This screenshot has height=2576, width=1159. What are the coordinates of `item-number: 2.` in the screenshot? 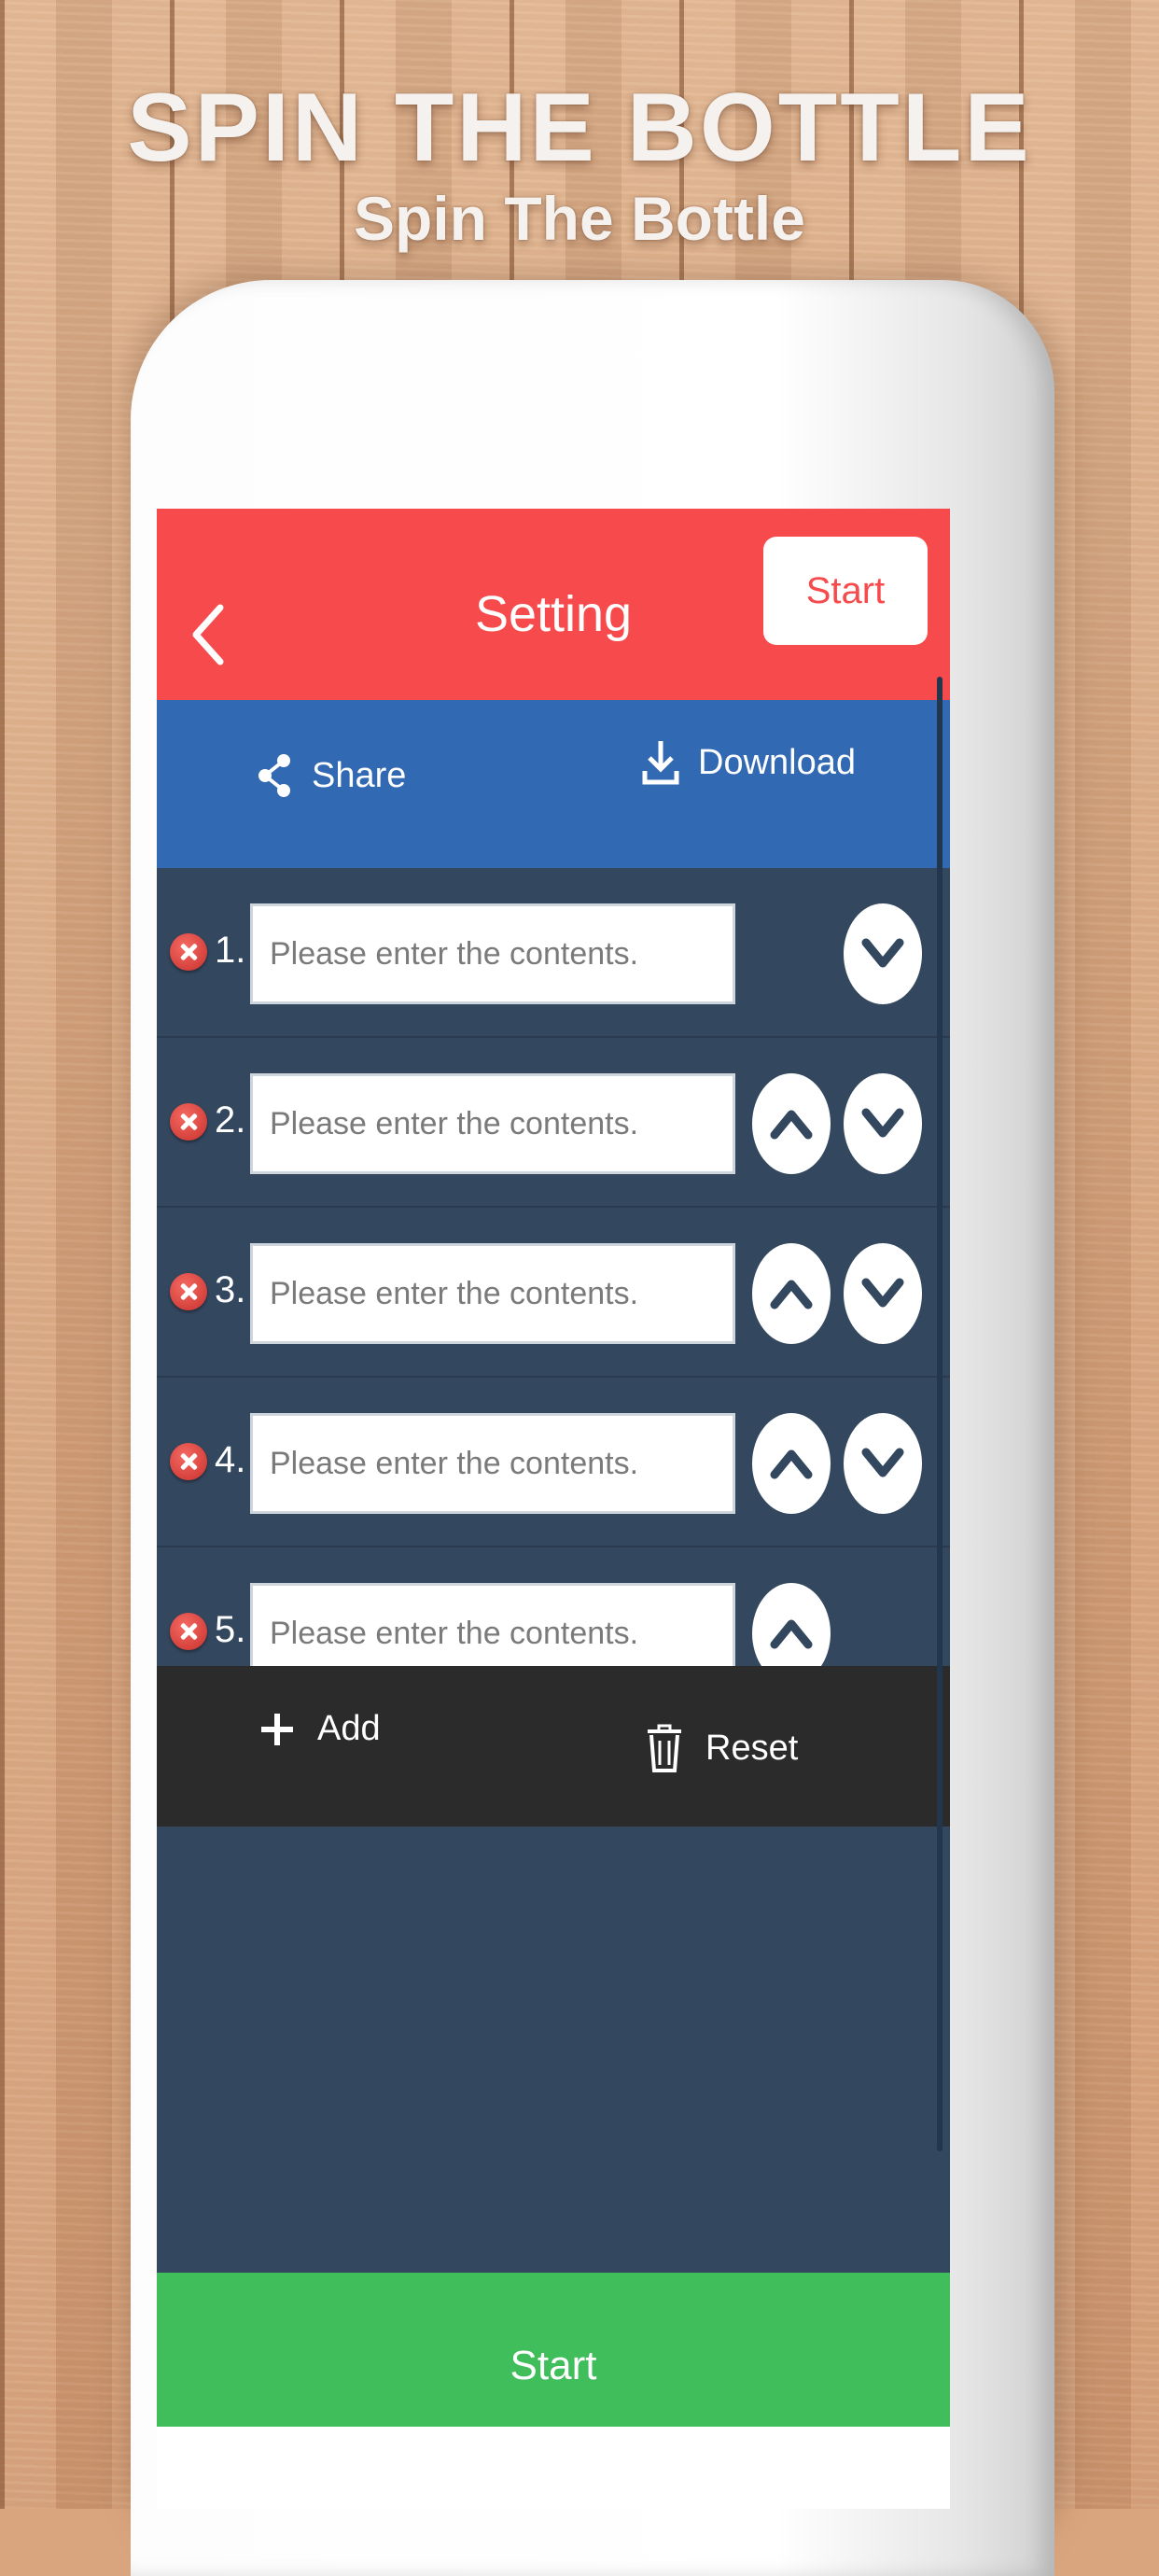 It's located at (230, 1120).